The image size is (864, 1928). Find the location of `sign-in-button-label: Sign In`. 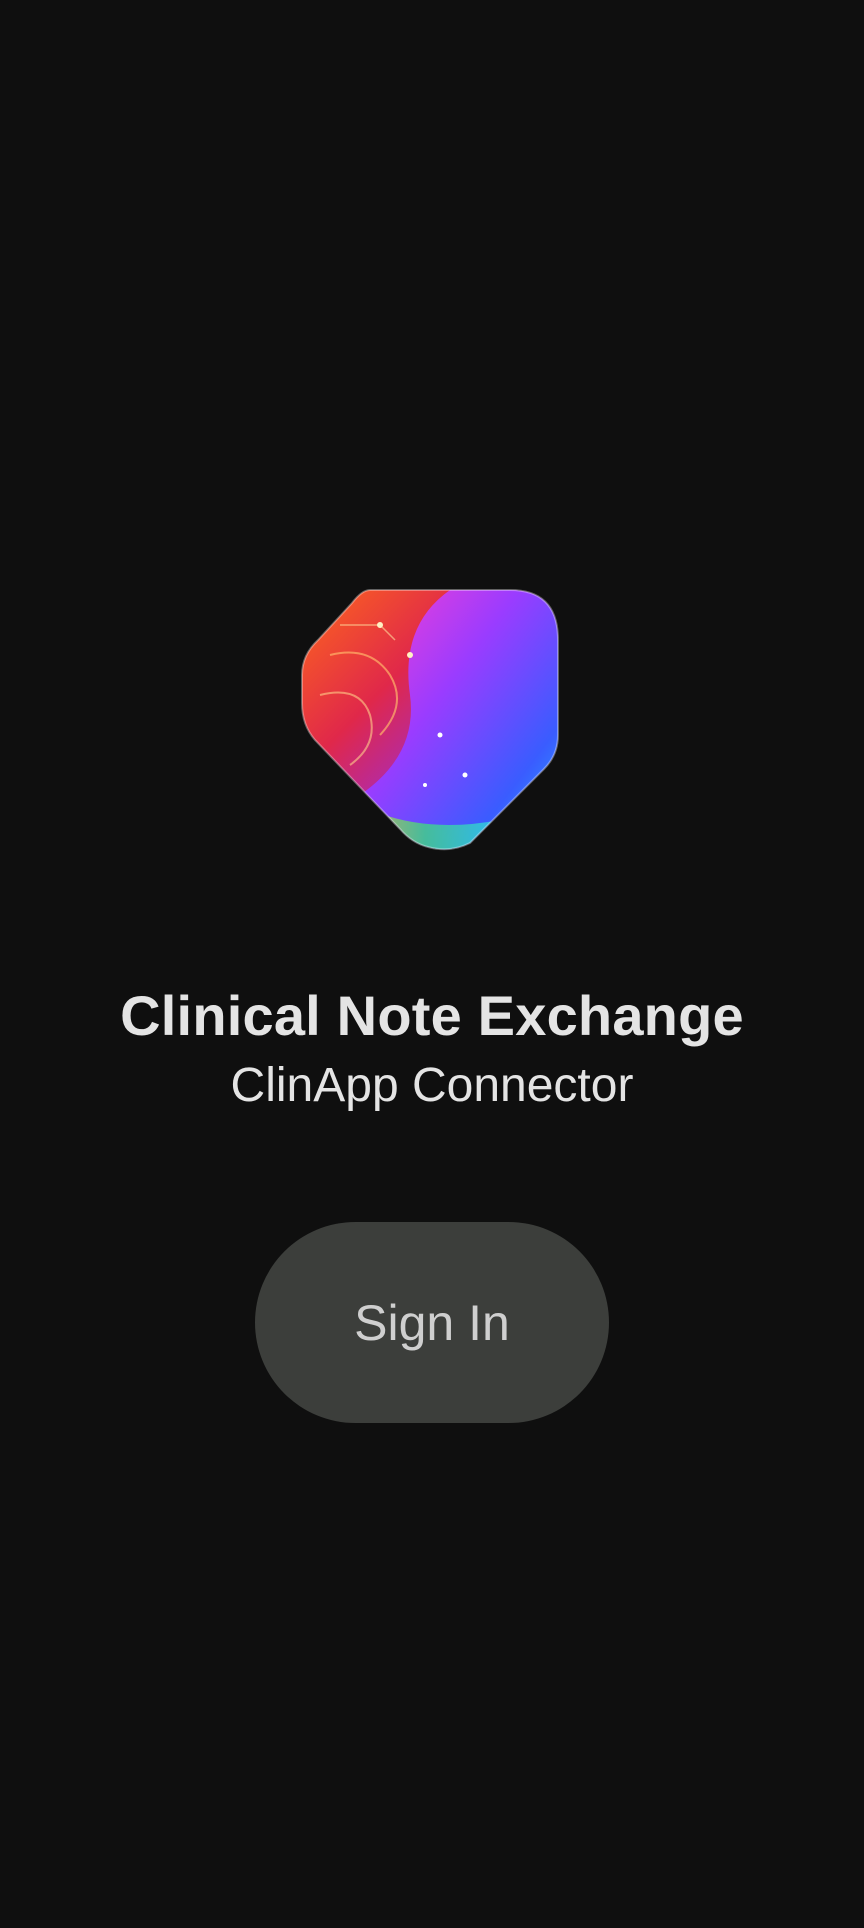

sign-in-button-label: Sign In is located at coordinates (432, 1322).